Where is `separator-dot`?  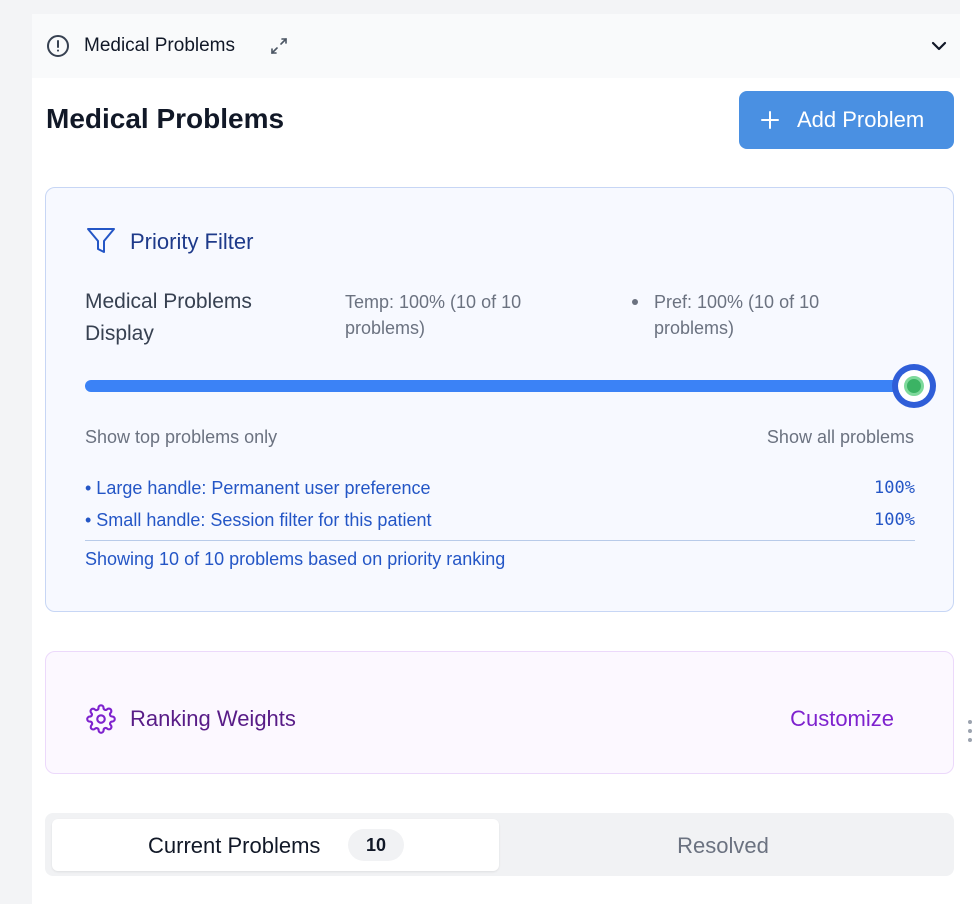
separator-dot is located at coordinates (635, 302).